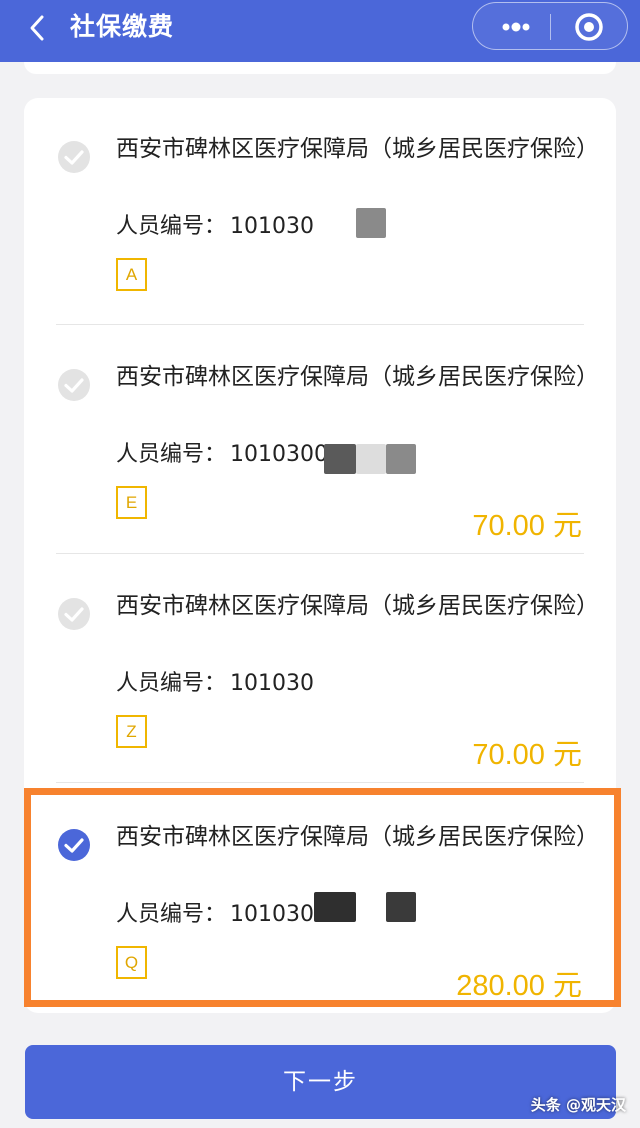 This screenshot has width=640, height=1128. I want to click on person-tag: A, so click(131, 274).